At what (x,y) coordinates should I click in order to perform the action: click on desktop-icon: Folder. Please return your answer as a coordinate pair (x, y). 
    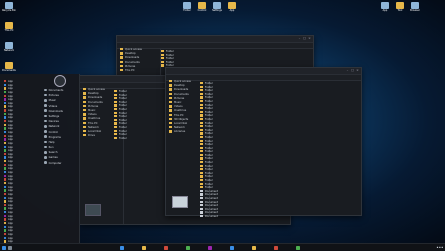
    Looking at the image, I should click on (187, 7).